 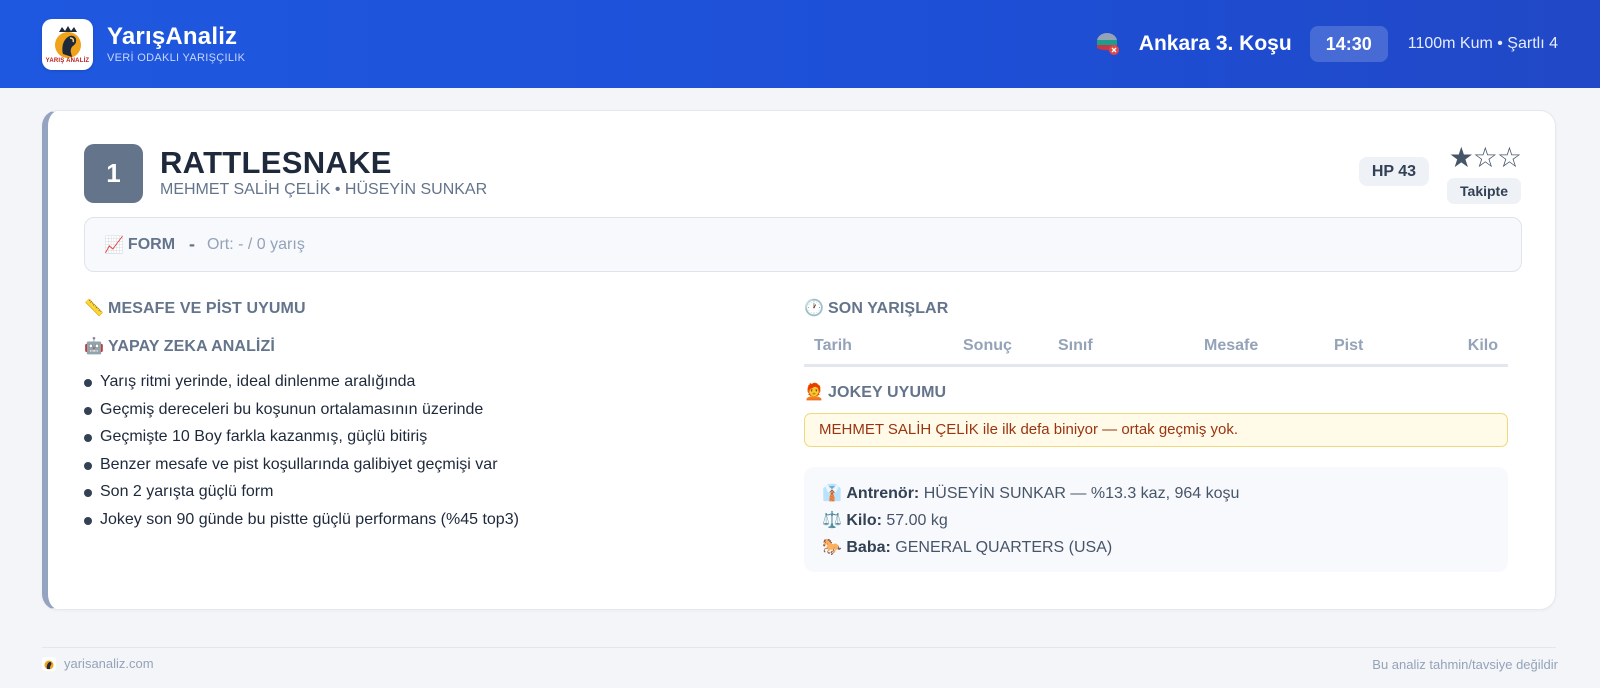 What do you see at coordinates (176, 37) in the screenshot?
I see `brand-name: YarışAnaliz` at bounding box center [176, 37].